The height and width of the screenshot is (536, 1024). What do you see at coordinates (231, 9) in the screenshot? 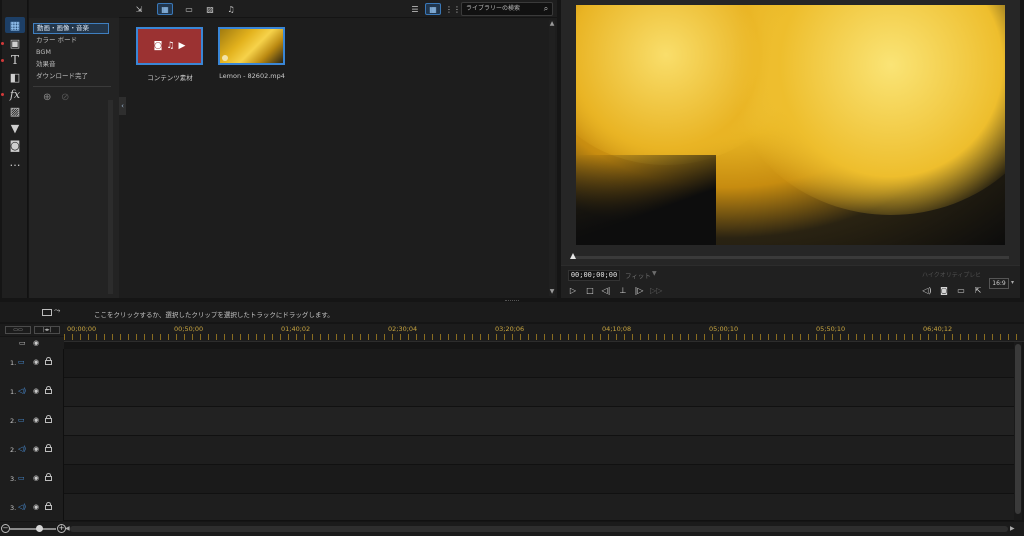
I see `filter-music-icon: ♫` at bounding box center [231, 9].